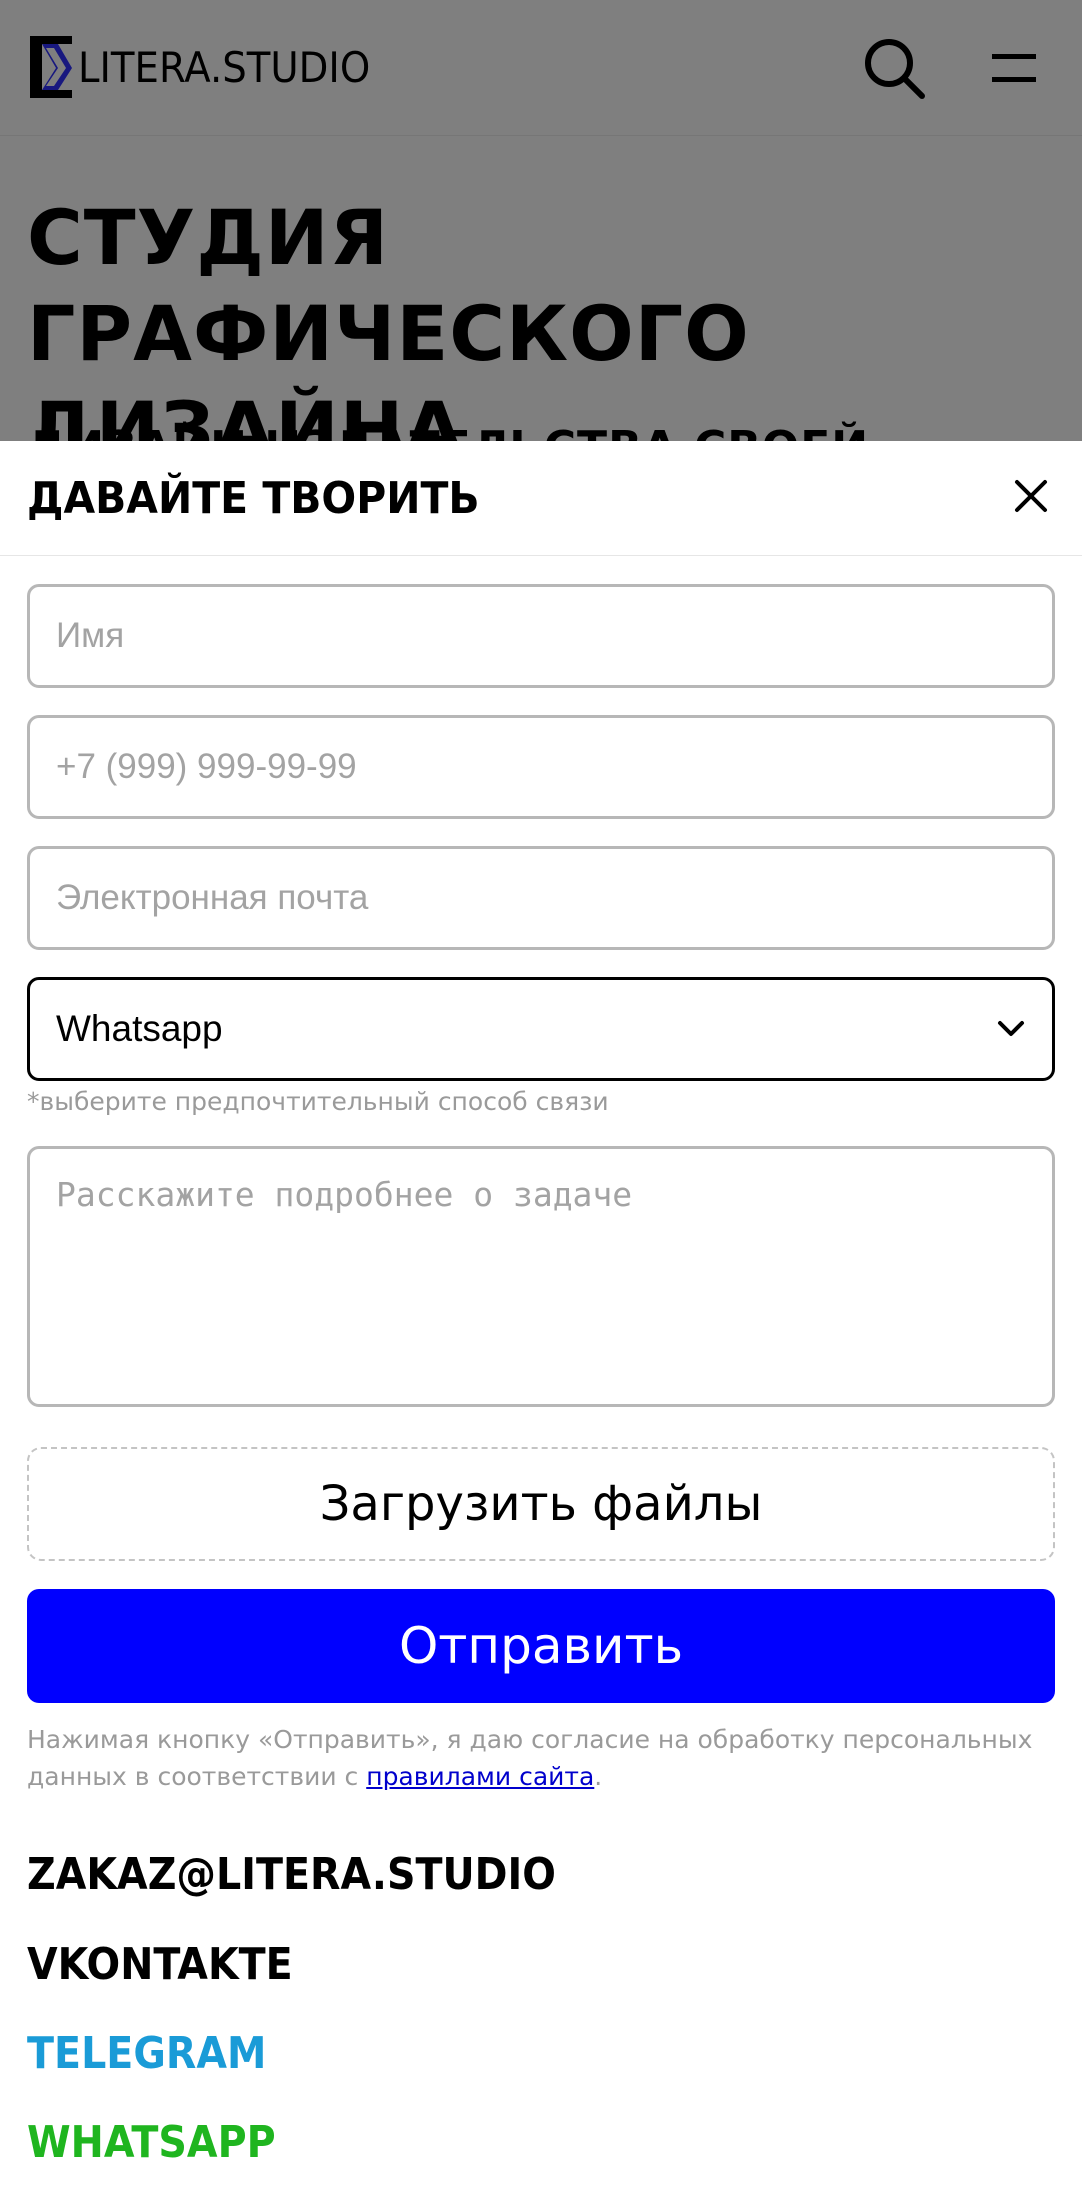 The height and width of the screenshot is (2202, 1082). I want to click on contact-email-link: ZAKAZ@LITERA.STUDIO, so click(291, 1875).